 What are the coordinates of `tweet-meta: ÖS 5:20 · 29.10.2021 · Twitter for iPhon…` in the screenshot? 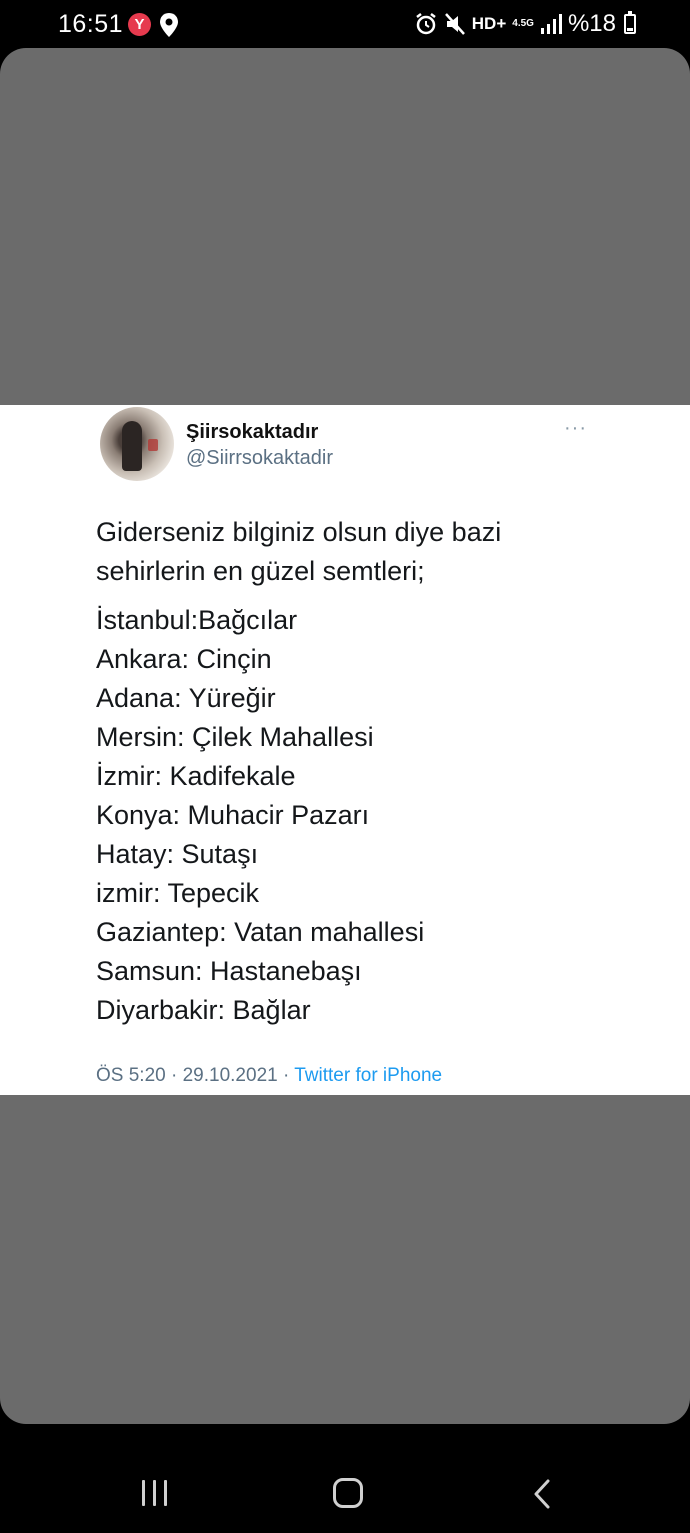 It's located at (269, 1076).